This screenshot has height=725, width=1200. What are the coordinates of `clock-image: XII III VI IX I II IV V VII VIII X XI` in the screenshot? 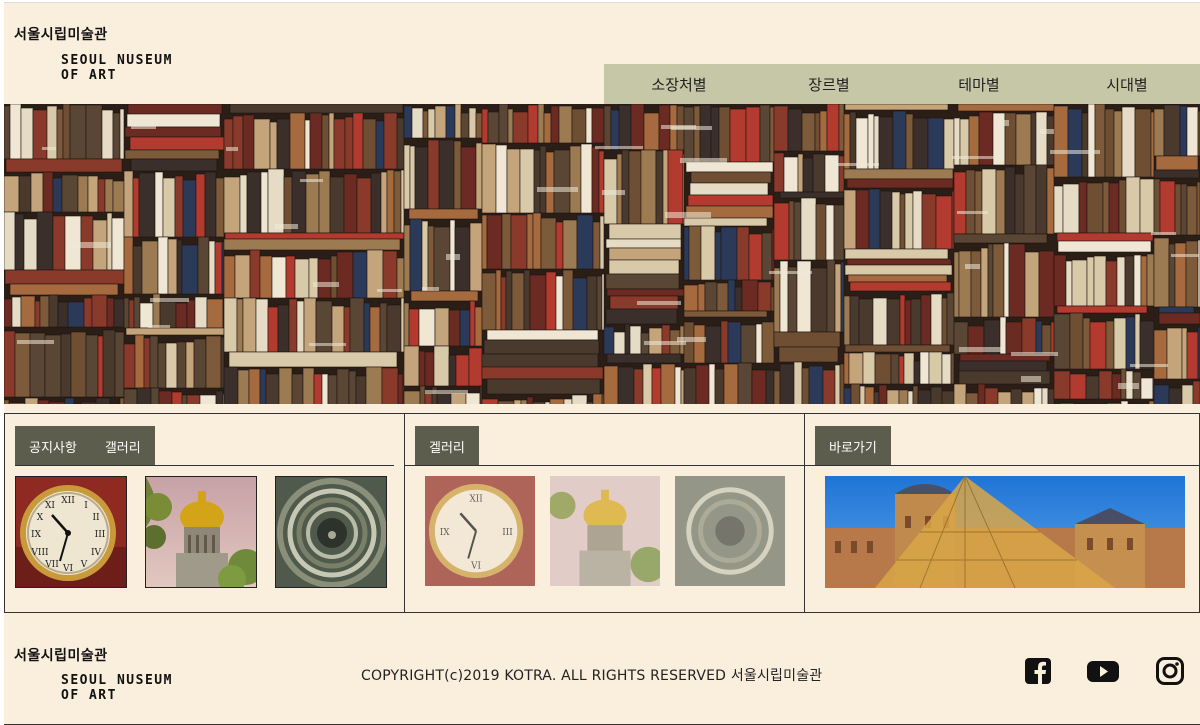 It's located at (71, 532).